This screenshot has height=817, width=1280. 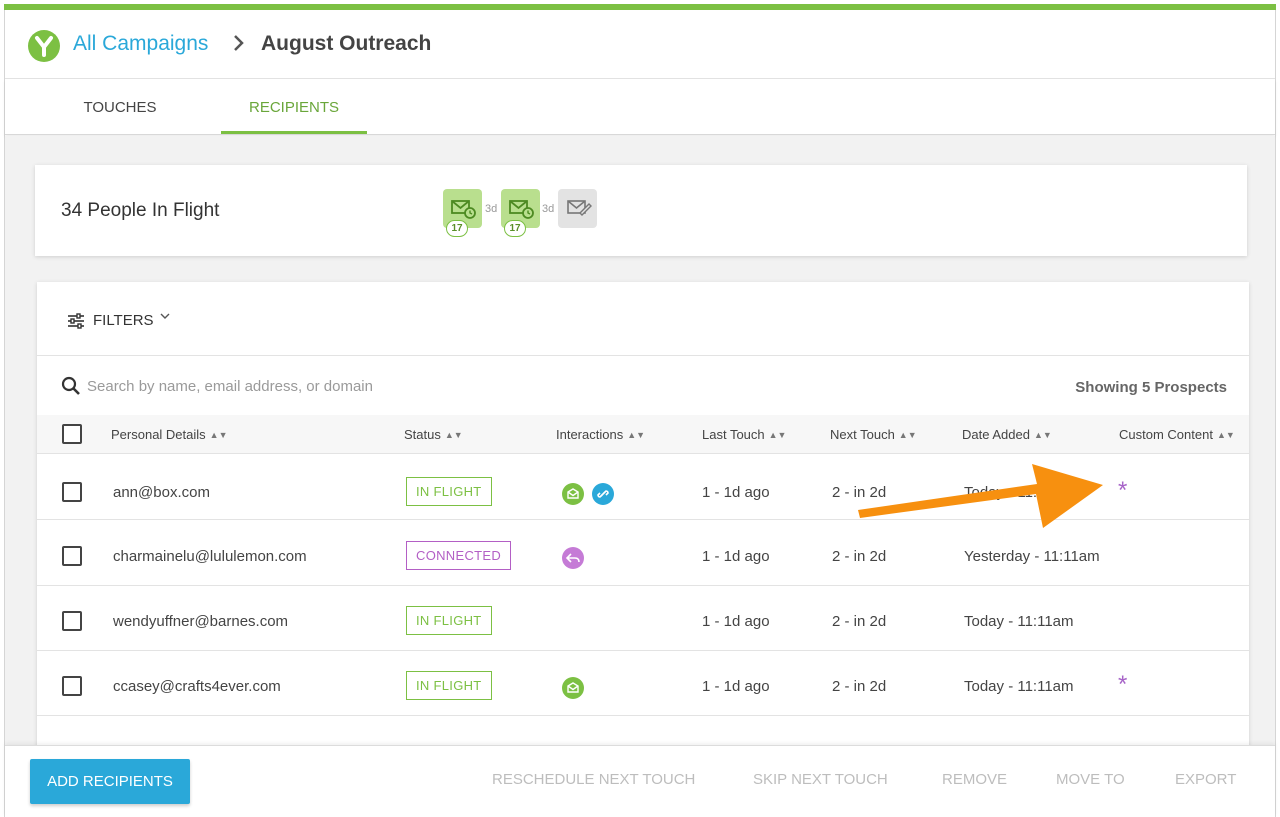 I want to click on people-in-flight-count: 34 People In Flight, so click(x=140, y=210).